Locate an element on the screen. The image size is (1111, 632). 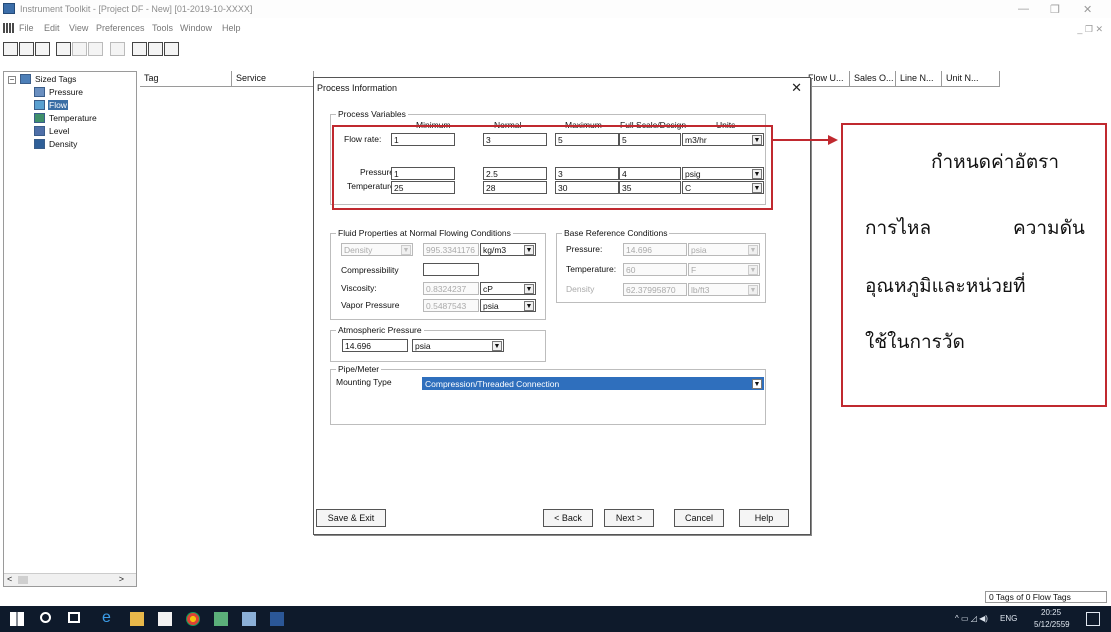
base-temperature-input: 60 is located at coordinates (655, 269).